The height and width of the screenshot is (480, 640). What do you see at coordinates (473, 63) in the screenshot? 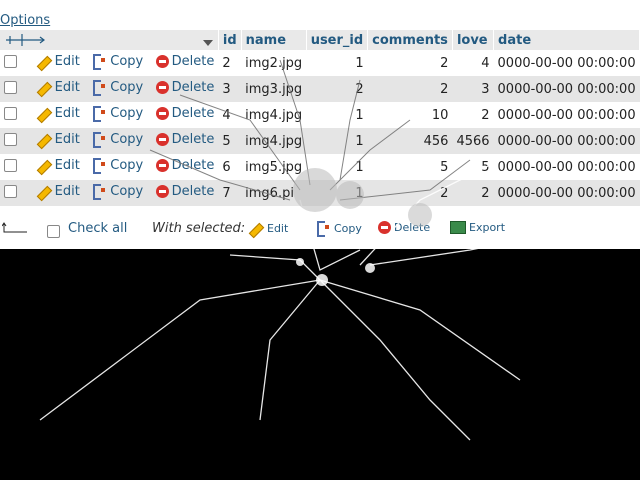
I see `cell-love: 4` at bounding box center [473, 63].